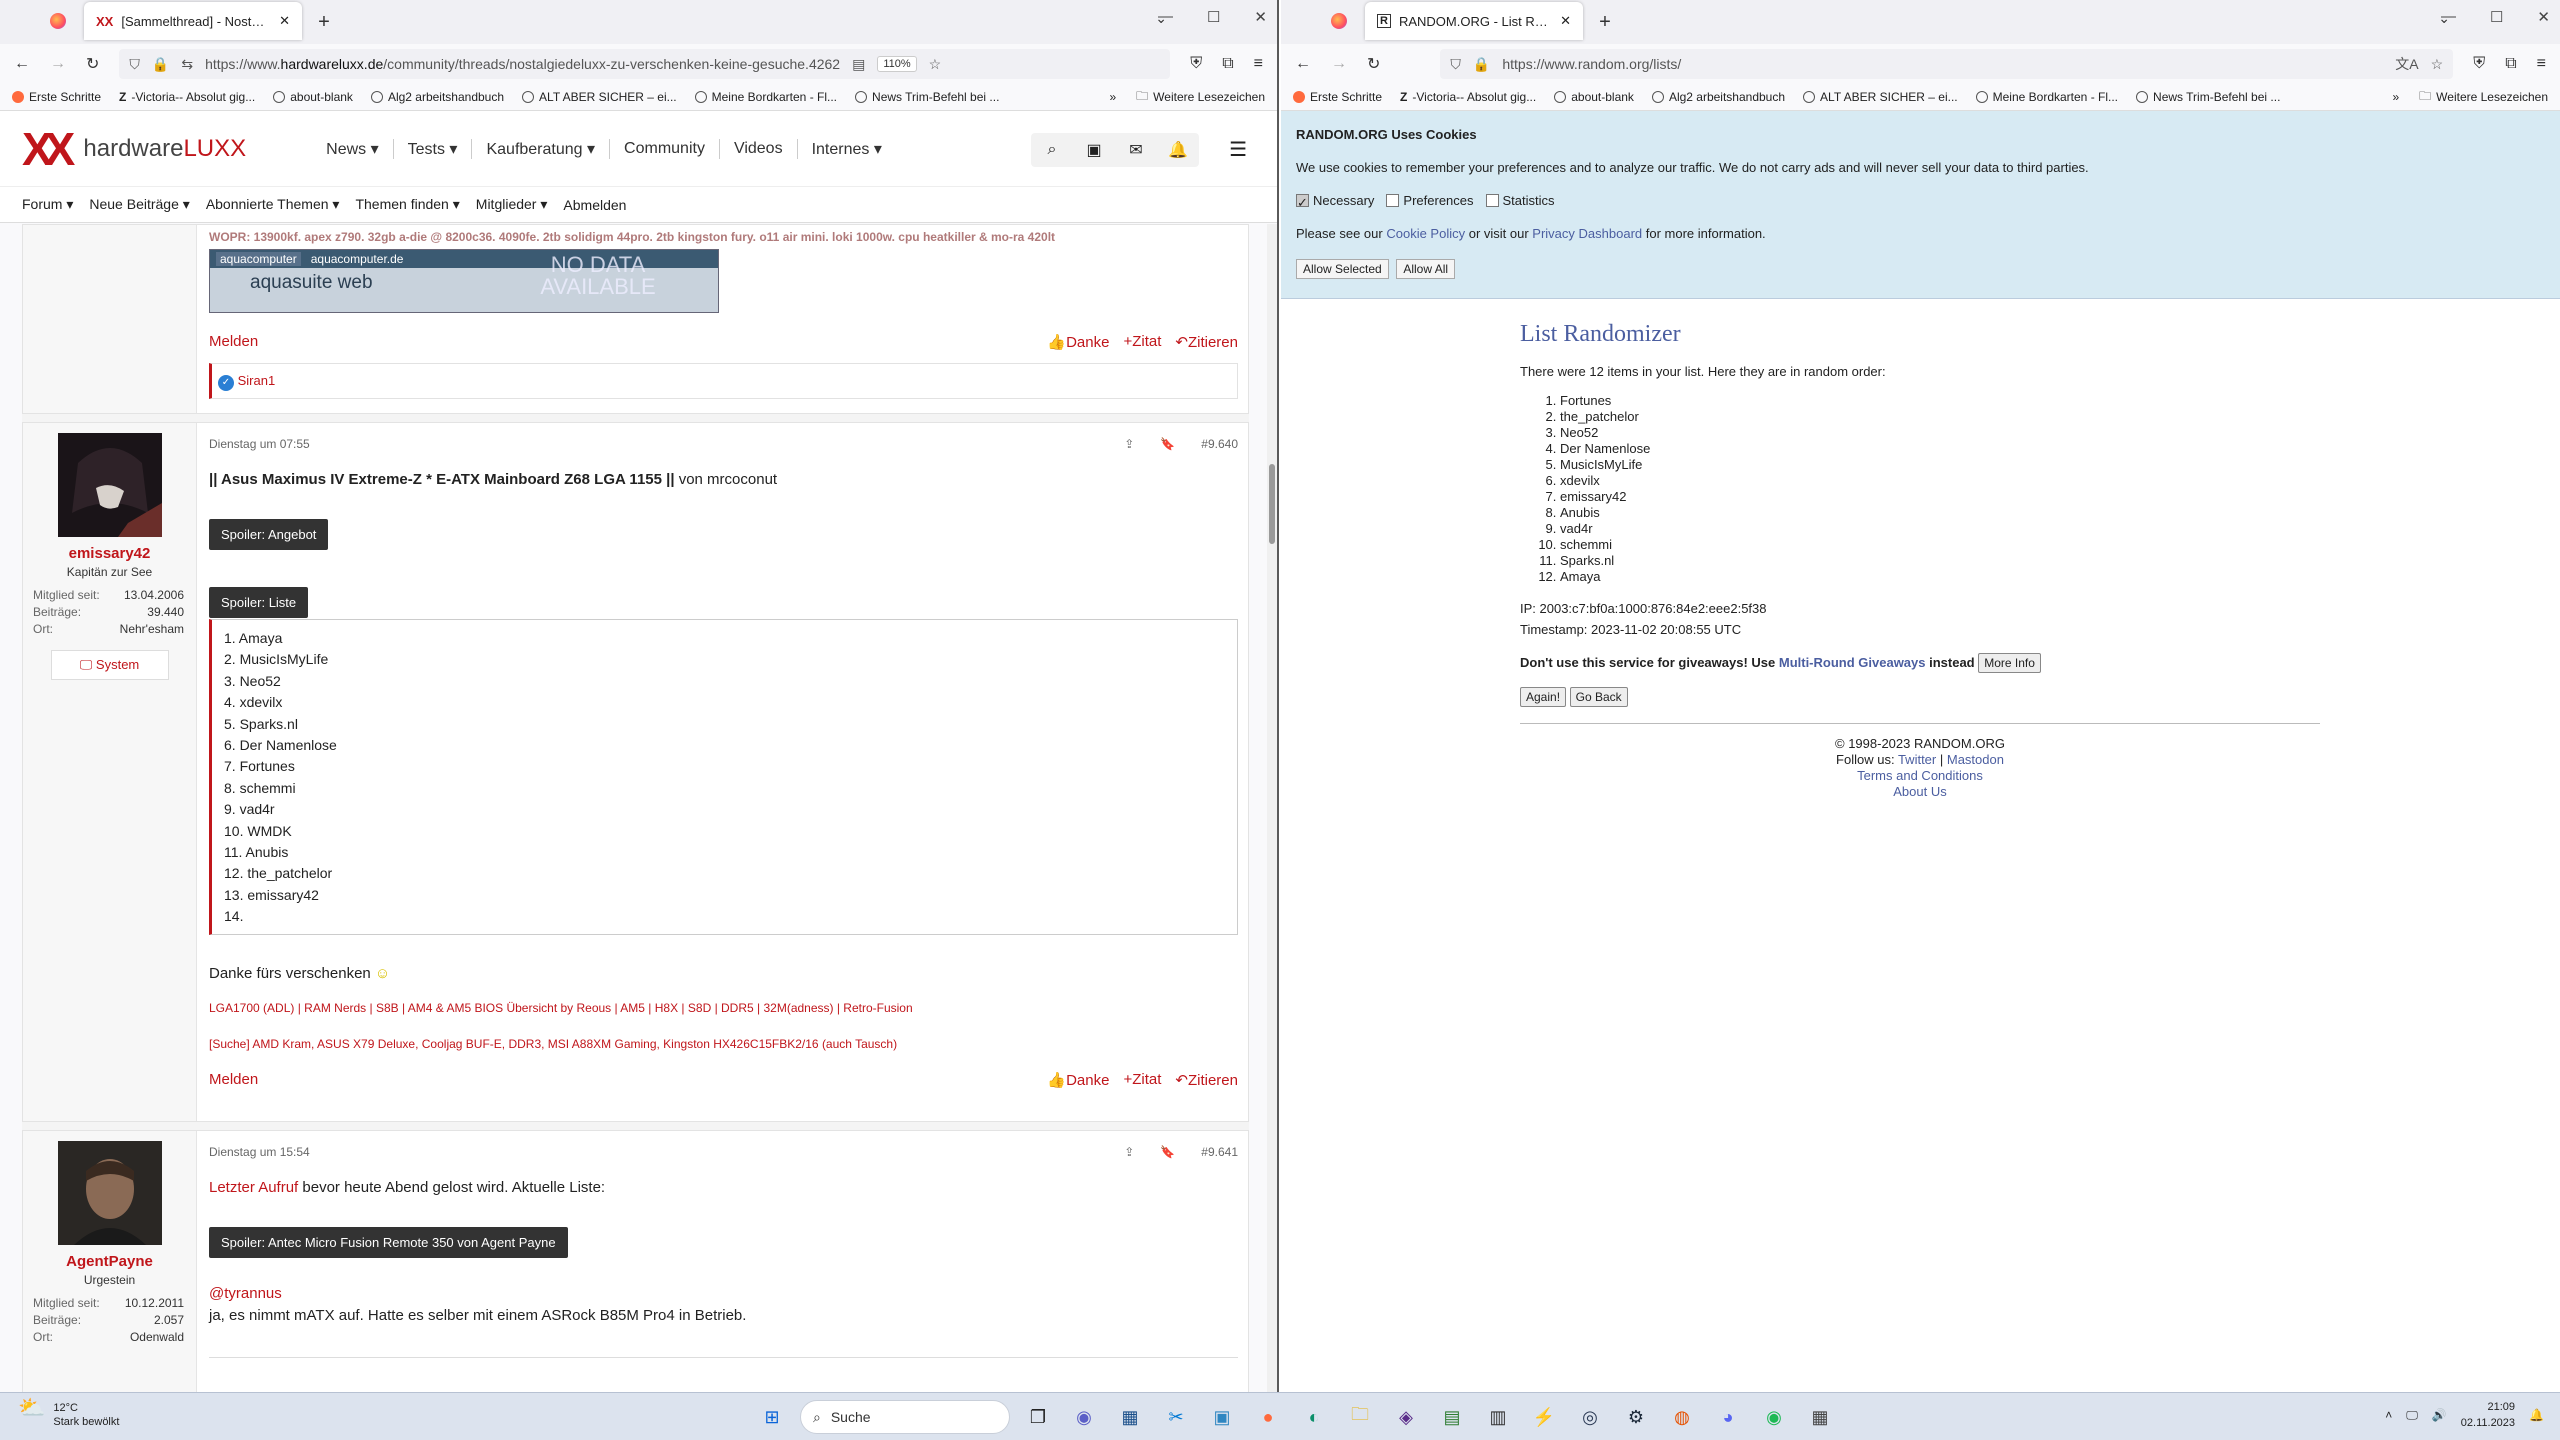 Image resolution: width=2560 pixels, height=1440 pixels. I want to click on search-icon: ⌕, so click(1052, 150).